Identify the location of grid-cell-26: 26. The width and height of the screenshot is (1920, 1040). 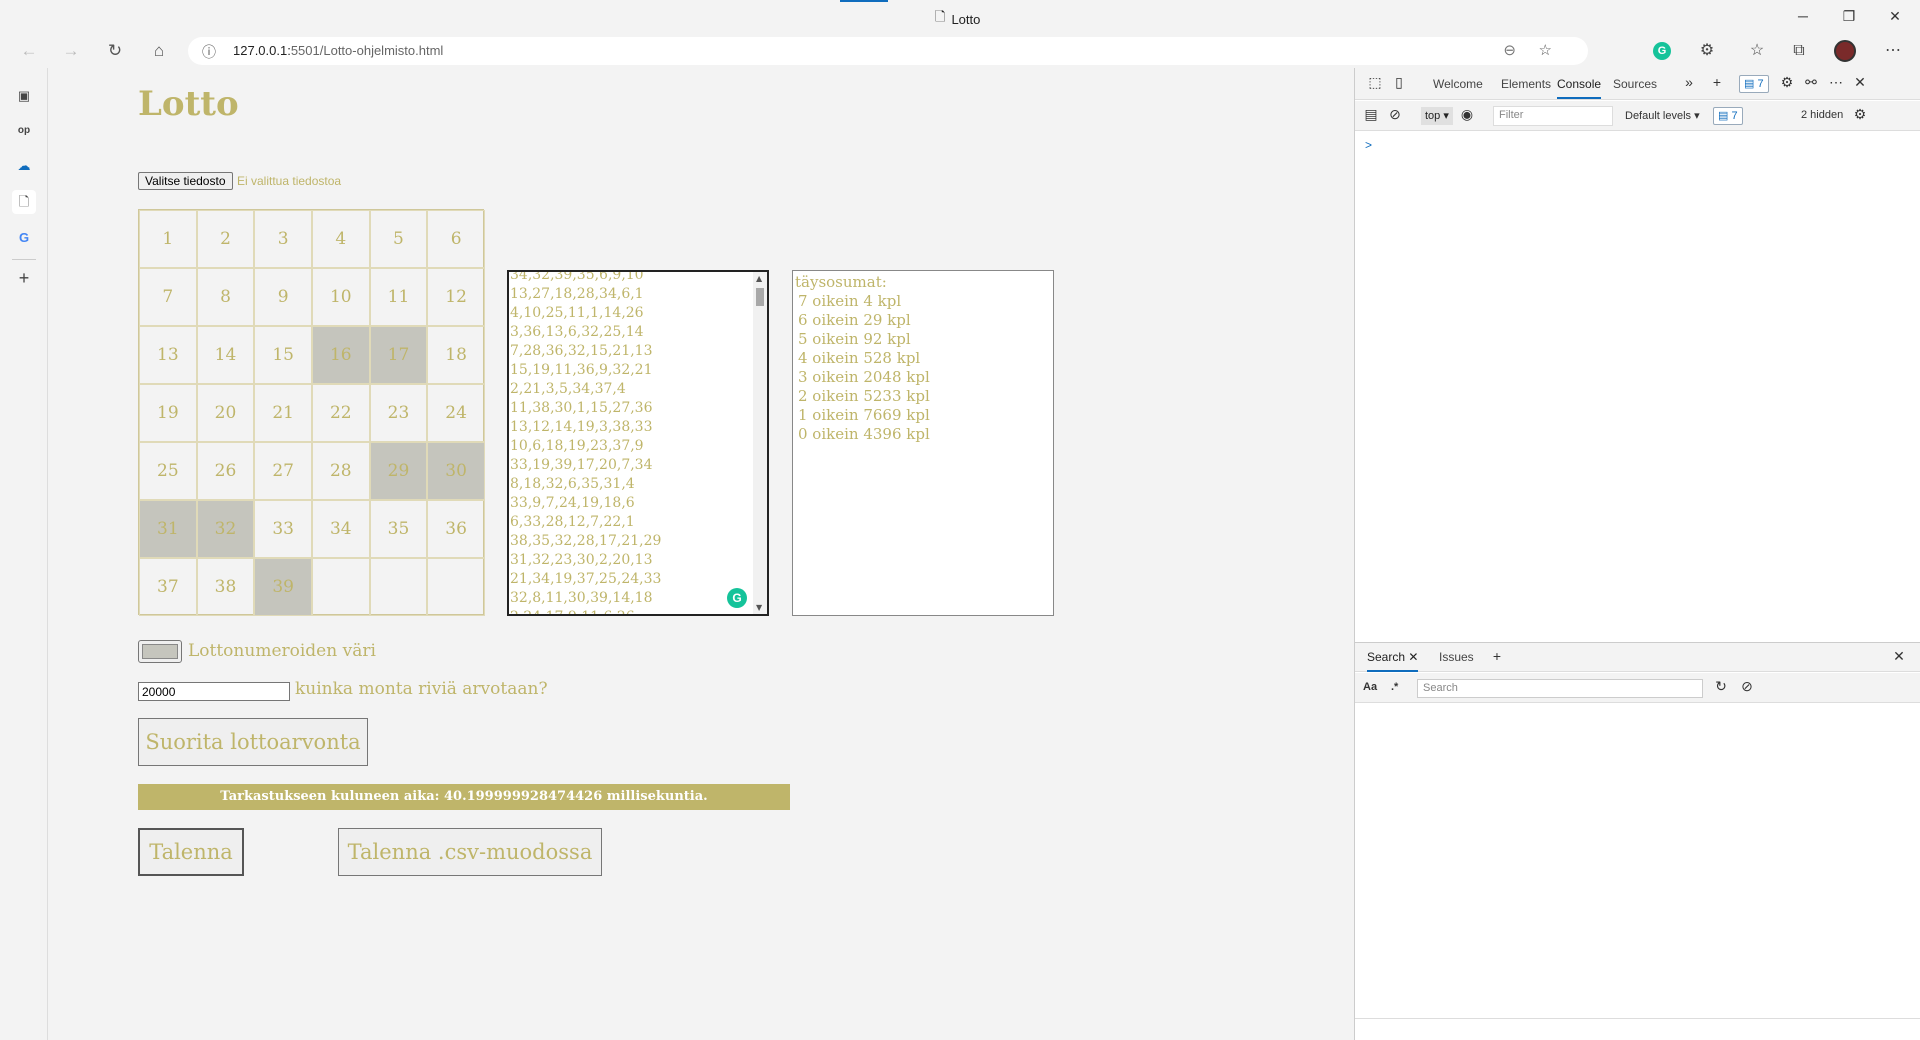
(225, 471).